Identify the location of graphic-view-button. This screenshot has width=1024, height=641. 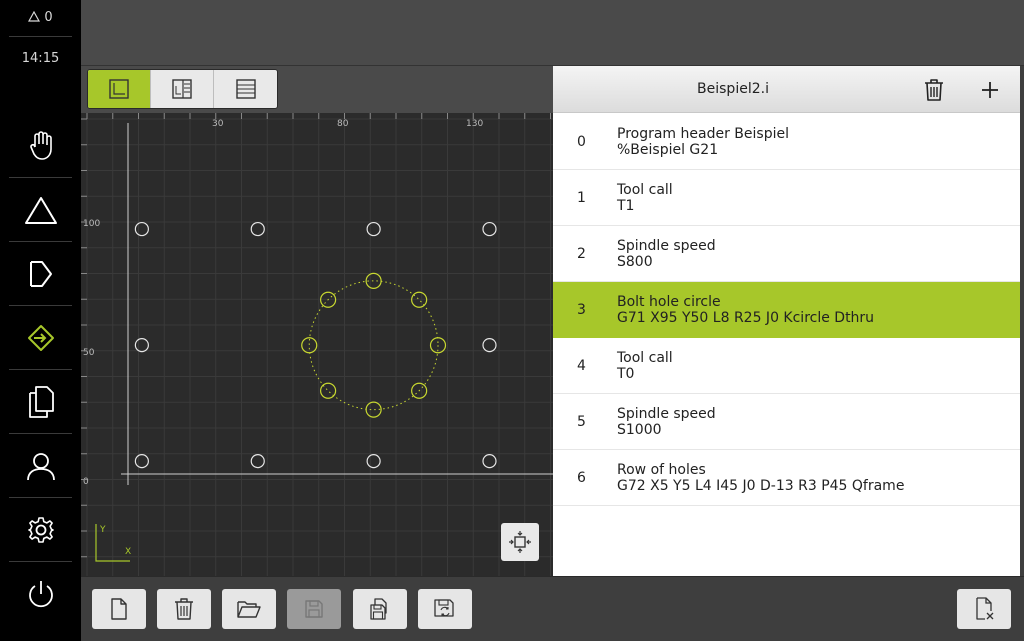
(119, 89).